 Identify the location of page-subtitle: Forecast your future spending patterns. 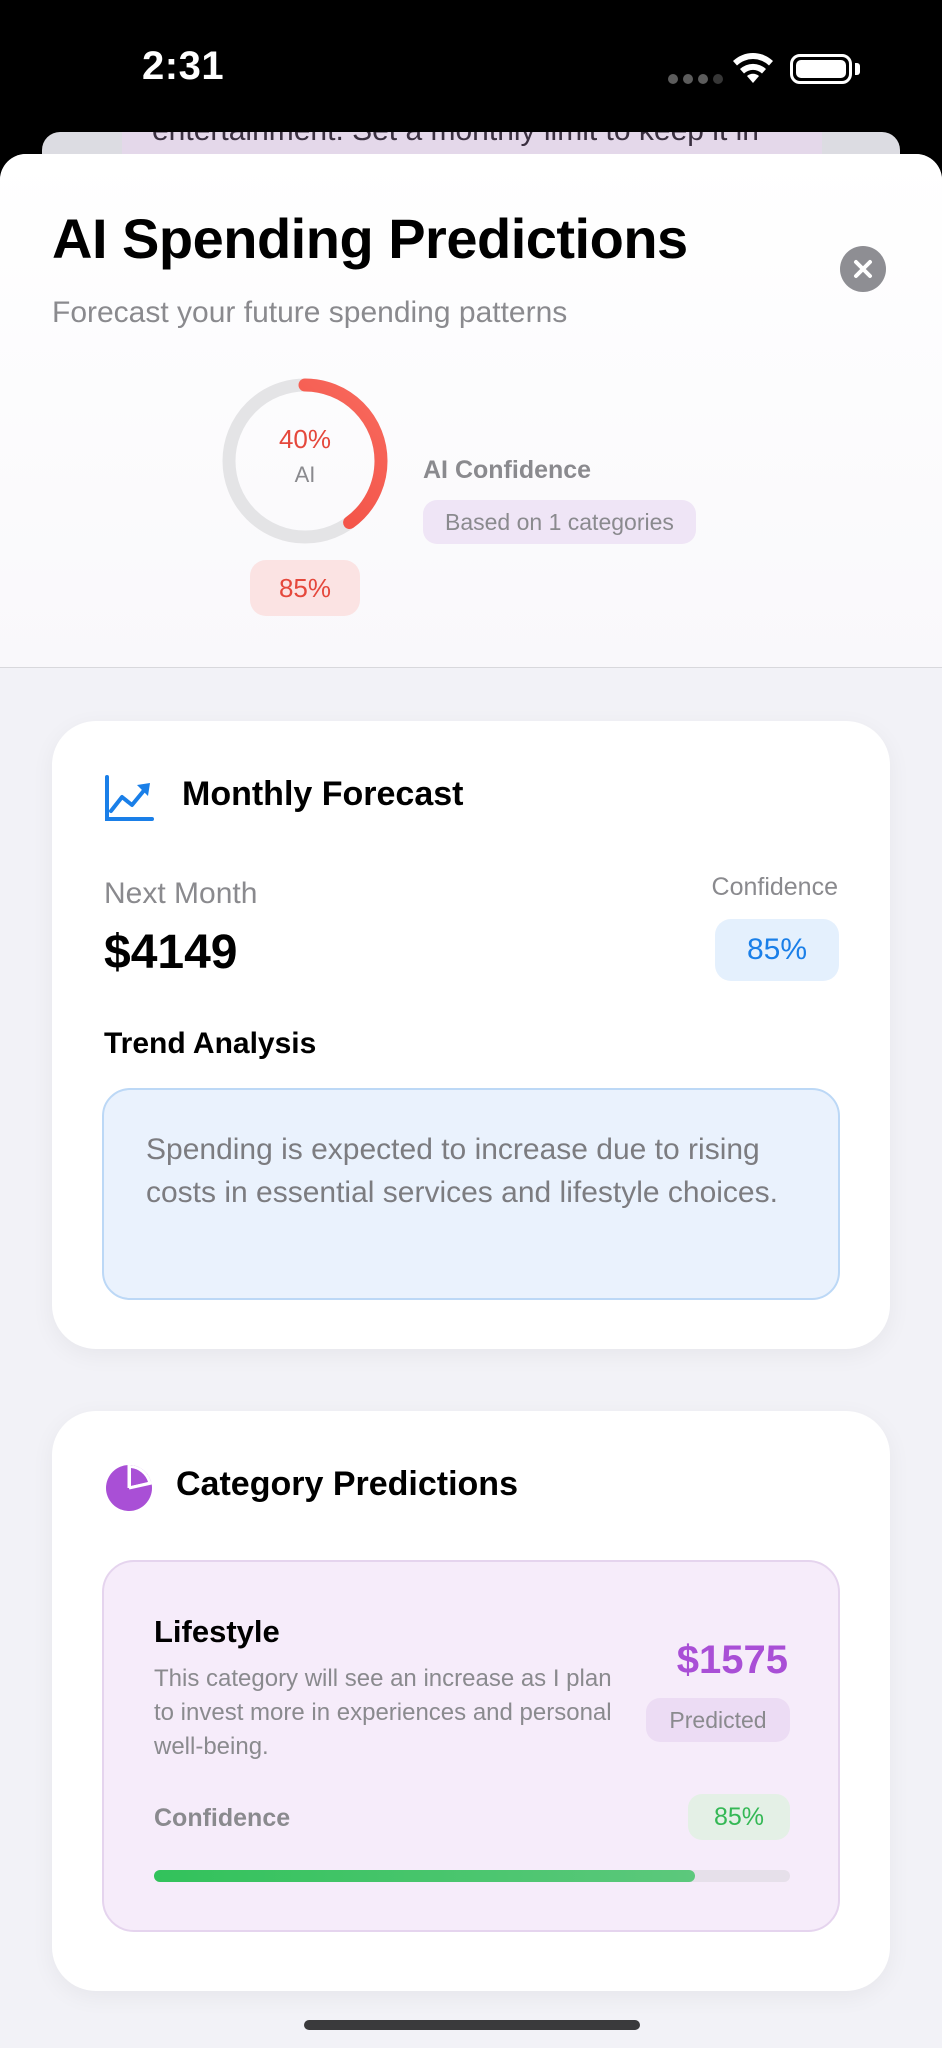
(310, 312).